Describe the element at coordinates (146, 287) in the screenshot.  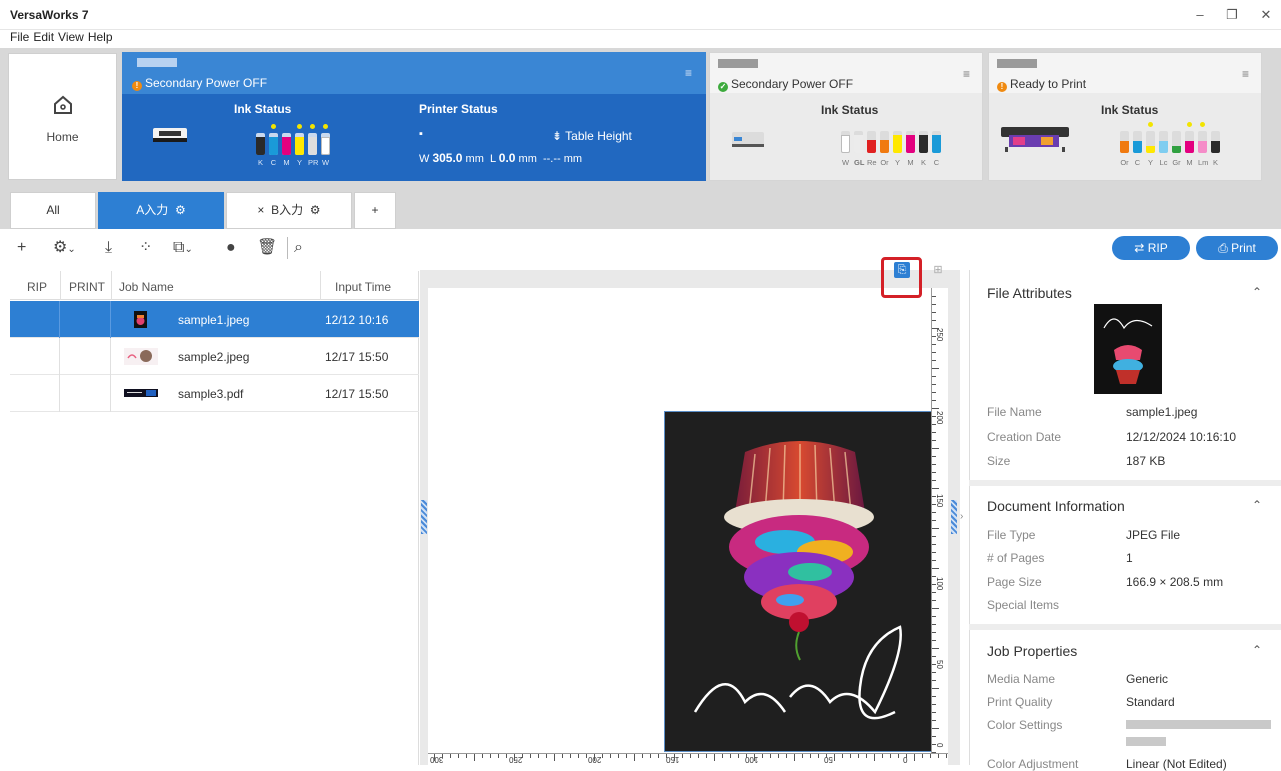
I see `col-job-name: Job Name` at that location.